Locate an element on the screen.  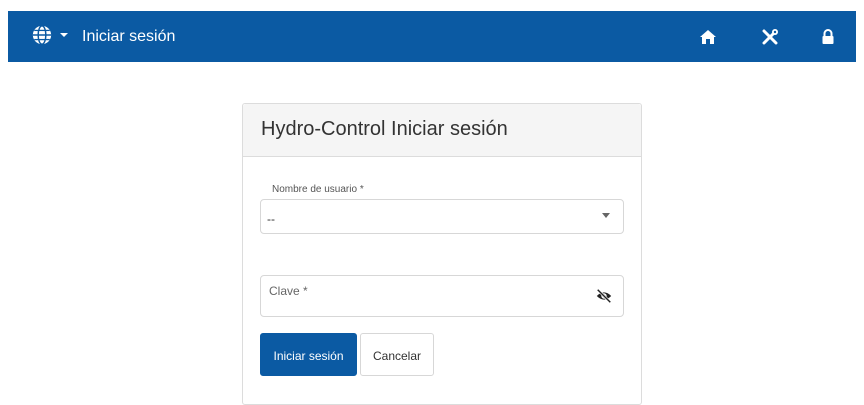
login-card-header: Hydro-Control Iniciar sesión is located at coordinates (442, 130).